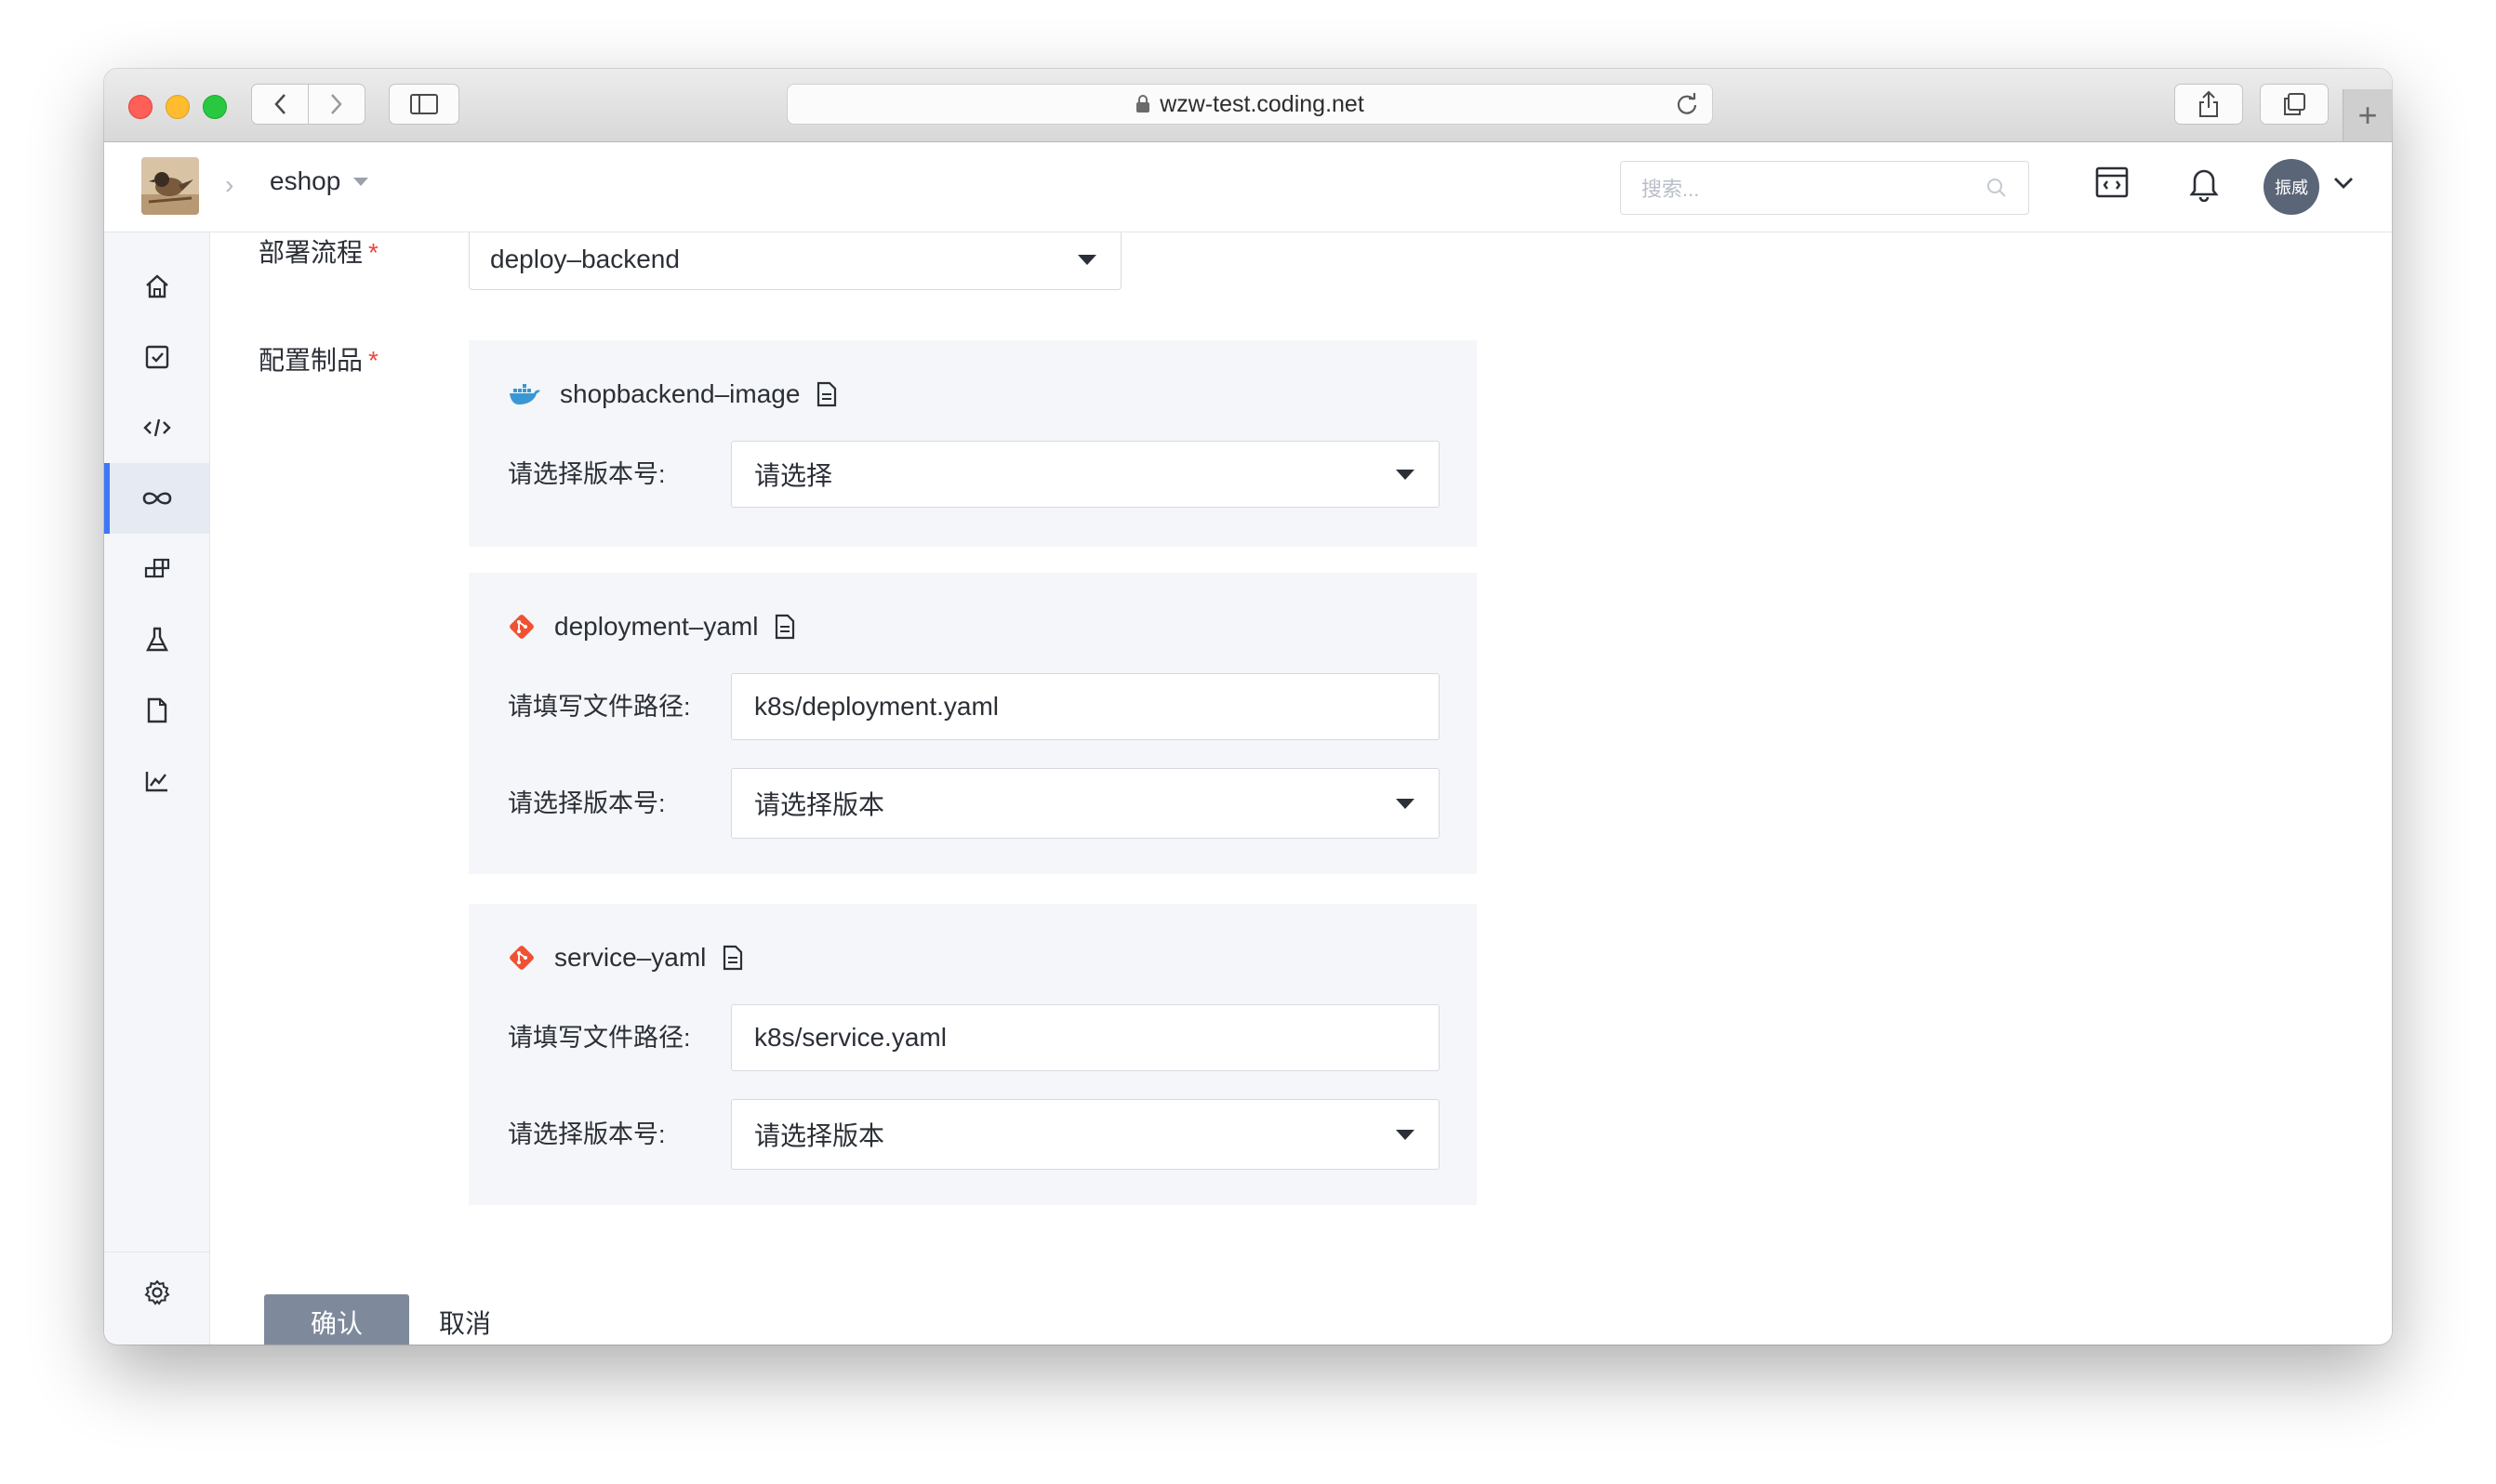  What do you see at coordinates (2343, 183) in the screenshot?
I see `chevron-down-icon` at bounding box center [2343, 183].